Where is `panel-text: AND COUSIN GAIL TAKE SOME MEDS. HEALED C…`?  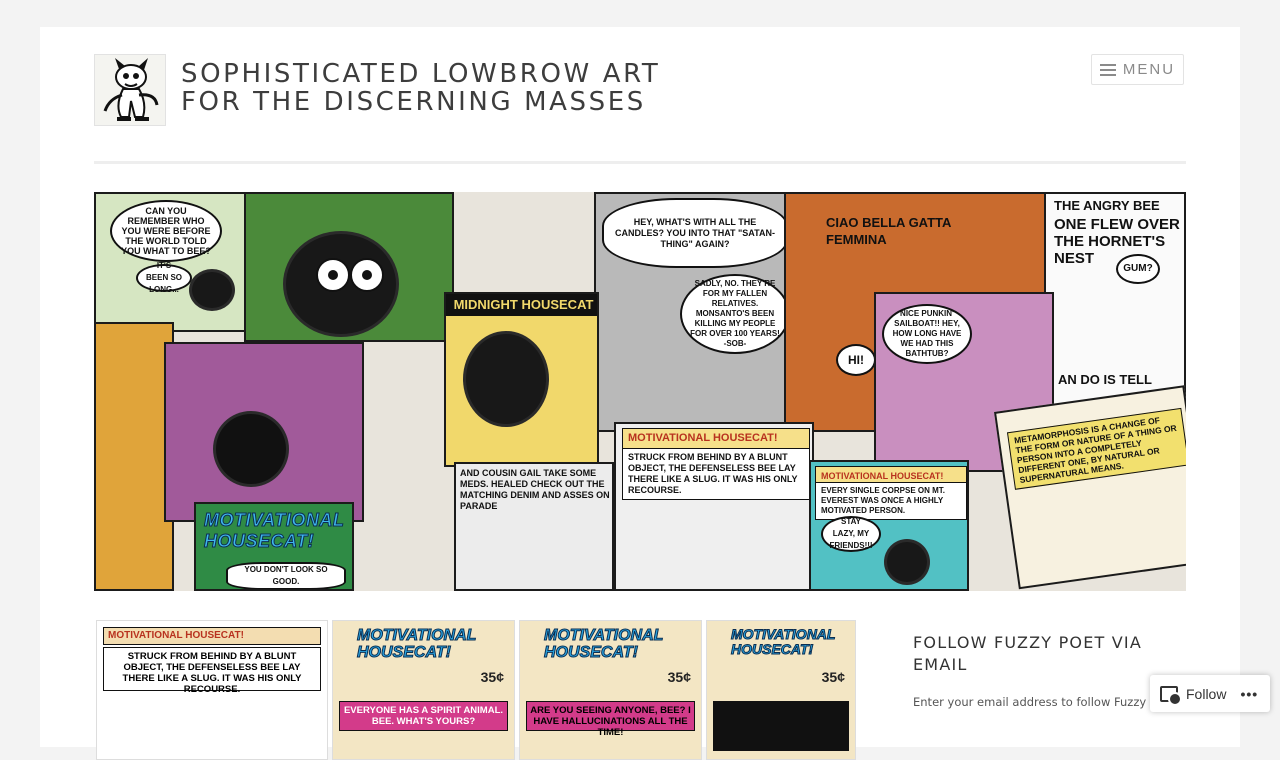 panel-text: AND COUSIN GAIL TAKE SOME MEDS. HEALED C… is located at coordinates (535, 489).